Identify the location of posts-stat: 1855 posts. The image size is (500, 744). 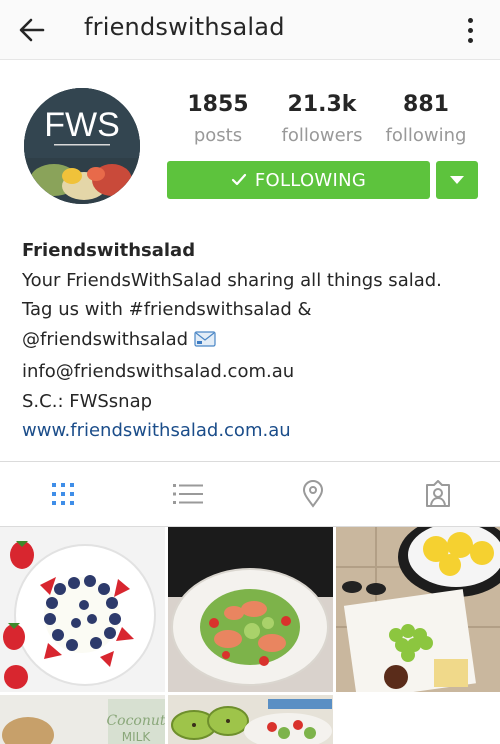
(218, 119).